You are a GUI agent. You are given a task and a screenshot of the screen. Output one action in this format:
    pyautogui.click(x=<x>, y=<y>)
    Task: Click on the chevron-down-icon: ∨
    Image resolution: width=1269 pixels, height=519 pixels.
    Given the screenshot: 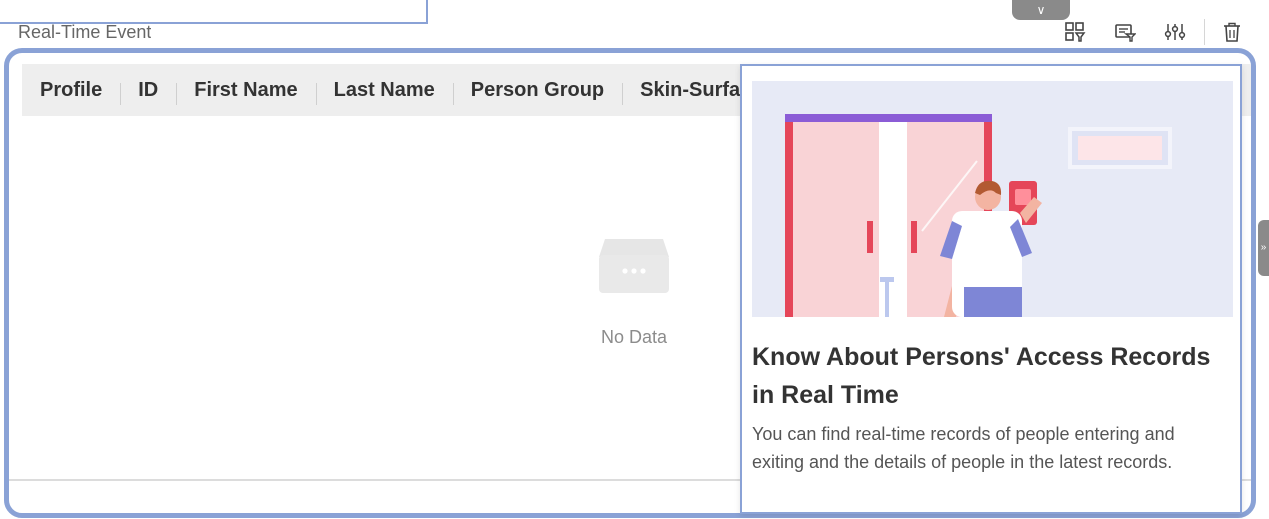 What is the action you would take?
    pyautogui.click(x=1041, y=10)
    